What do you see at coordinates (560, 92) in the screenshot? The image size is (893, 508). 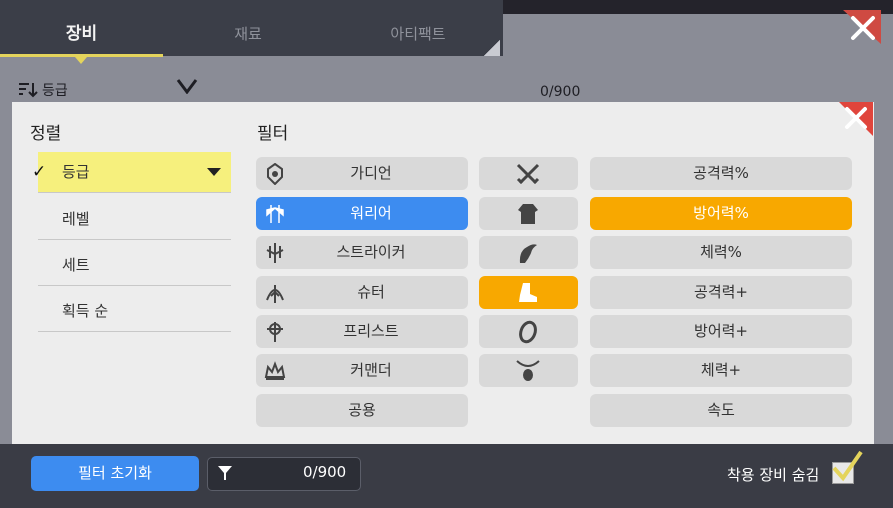 I see `background-inventory-count: 0/900` at bounding box center [560, 92].